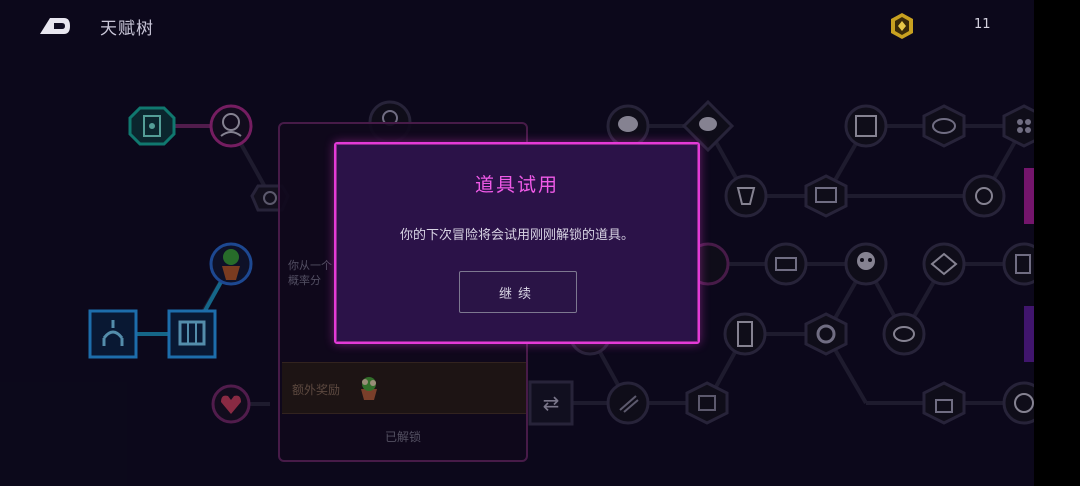  What do you see at coordinates (516, 235) in the screenshot?
I see `dialog-message: 你的下次冒险将会试用刚刚解锁的道具。` at bounding box center [516, 235].